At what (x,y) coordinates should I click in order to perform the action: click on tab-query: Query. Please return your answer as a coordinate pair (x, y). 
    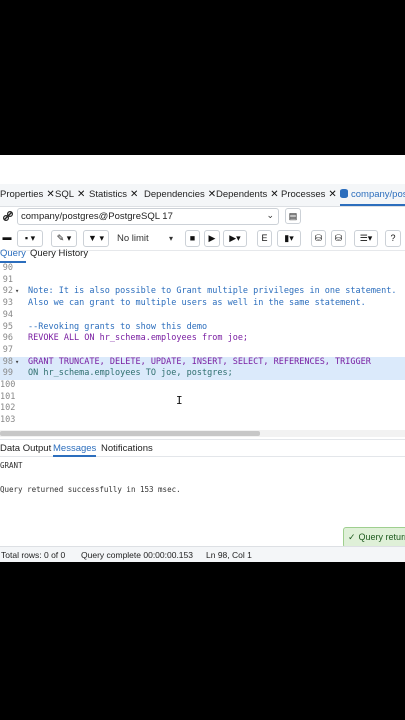
    Looking at the image, I should click on (13, 255).